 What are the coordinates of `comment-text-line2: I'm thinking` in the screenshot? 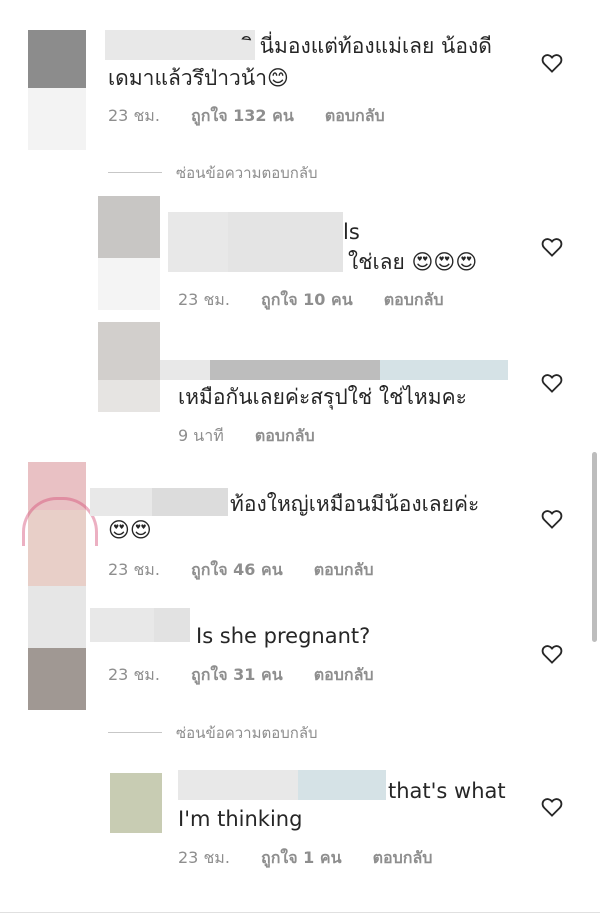 It's located at (240, 819).